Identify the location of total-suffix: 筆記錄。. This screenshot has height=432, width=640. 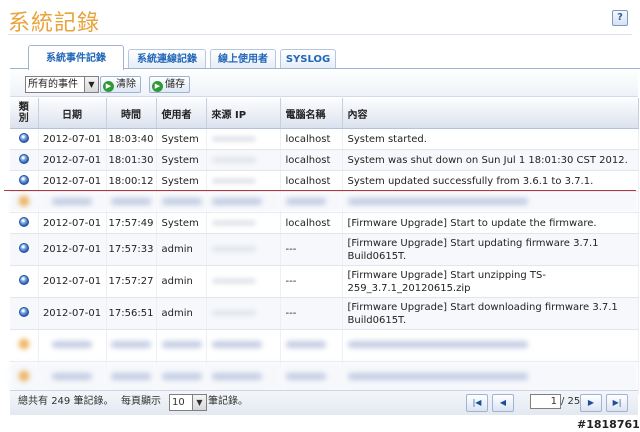
(93, 401).